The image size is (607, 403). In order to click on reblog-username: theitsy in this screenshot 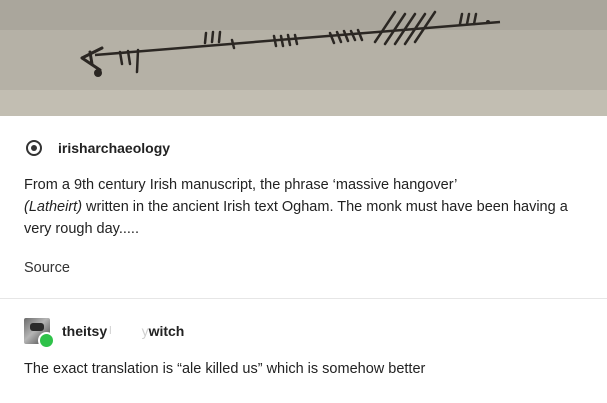, I will do `click(84, 331)`.